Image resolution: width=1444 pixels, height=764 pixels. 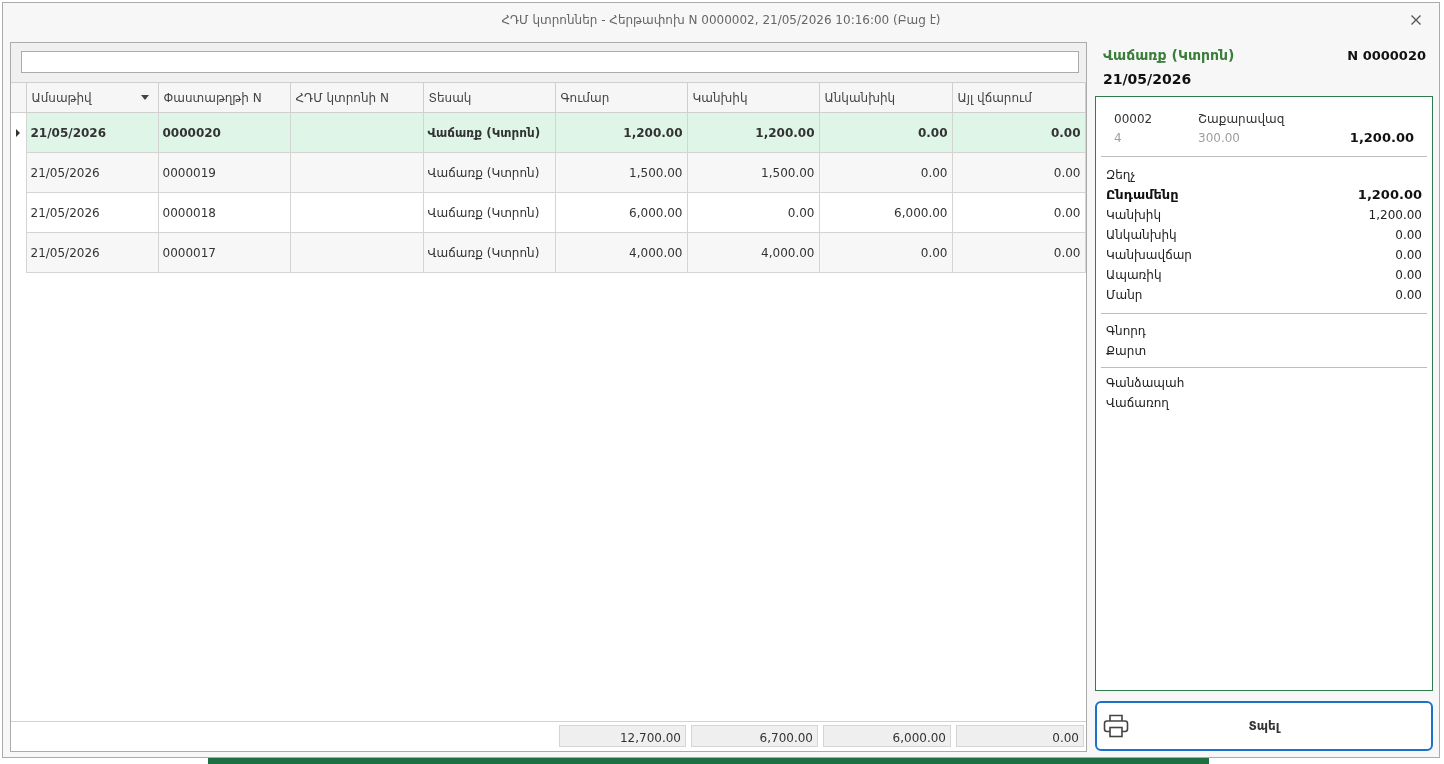 What do you see at coordinates (1137, 403) in the screenshot?
I see `field-label: Վաճառող` at bounding box center [1137, 403].